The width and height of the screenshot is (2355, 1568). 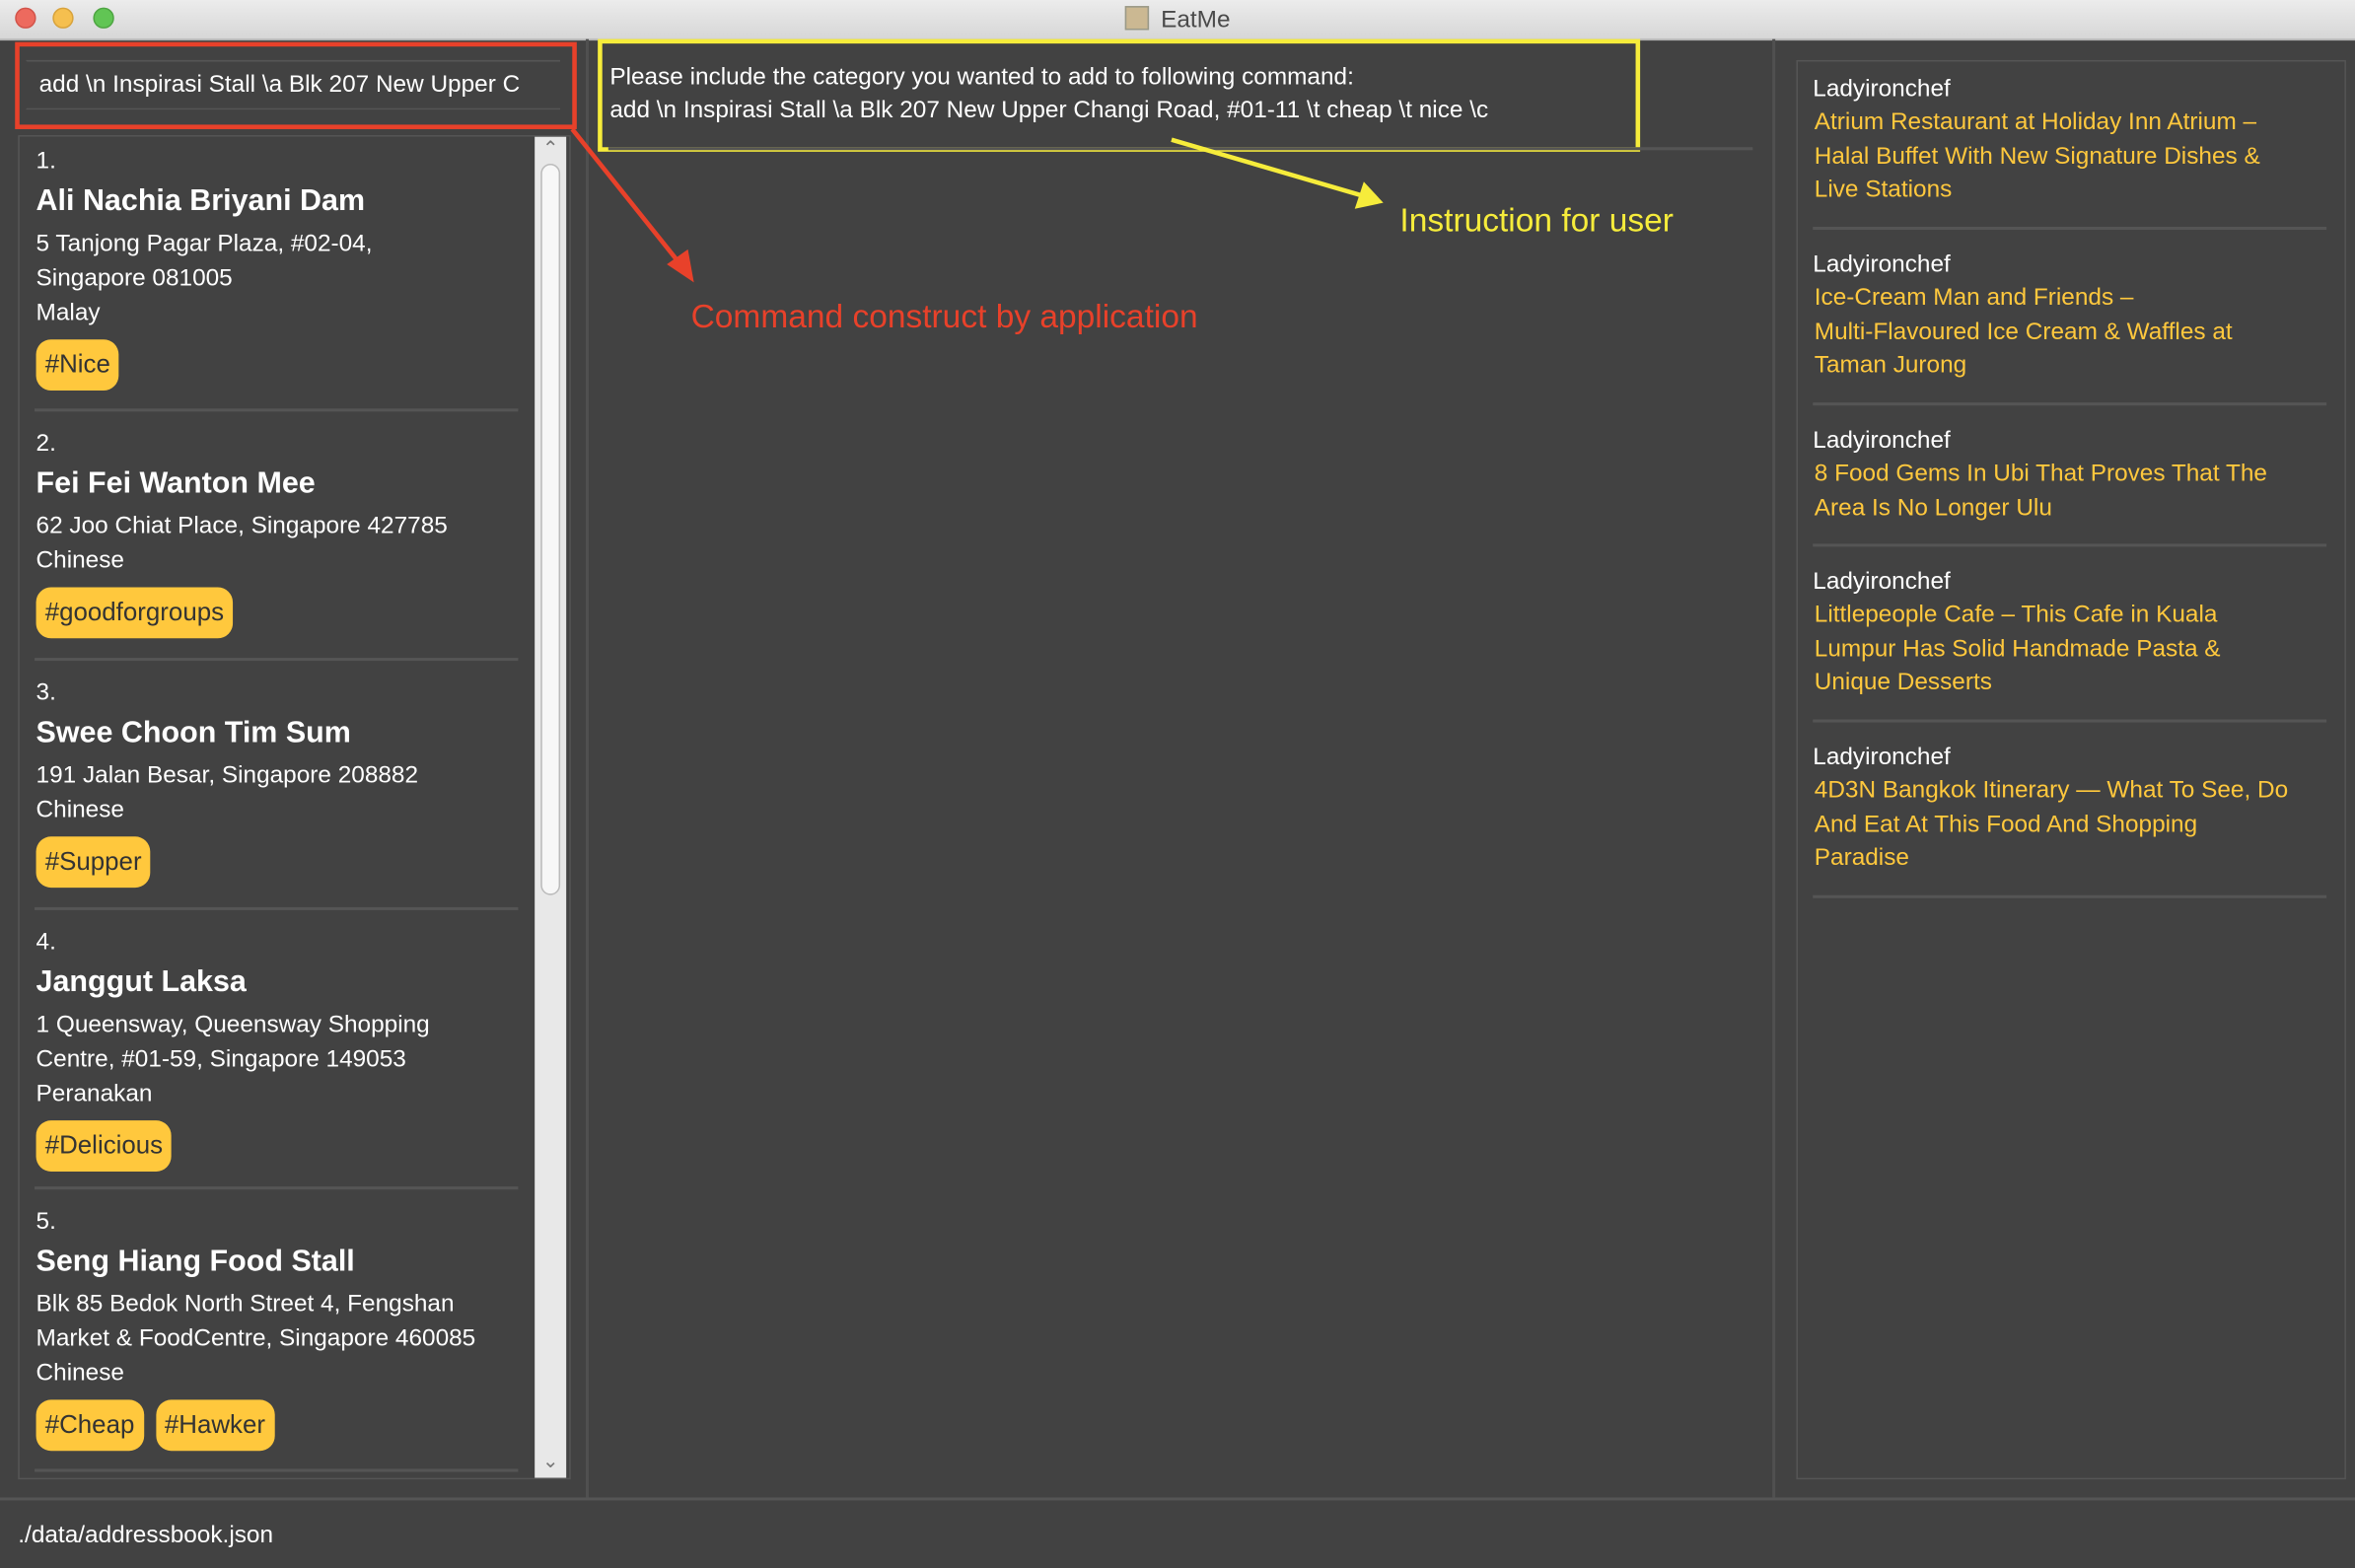 I want to click on command-arrow, so click(x=626, y=196).